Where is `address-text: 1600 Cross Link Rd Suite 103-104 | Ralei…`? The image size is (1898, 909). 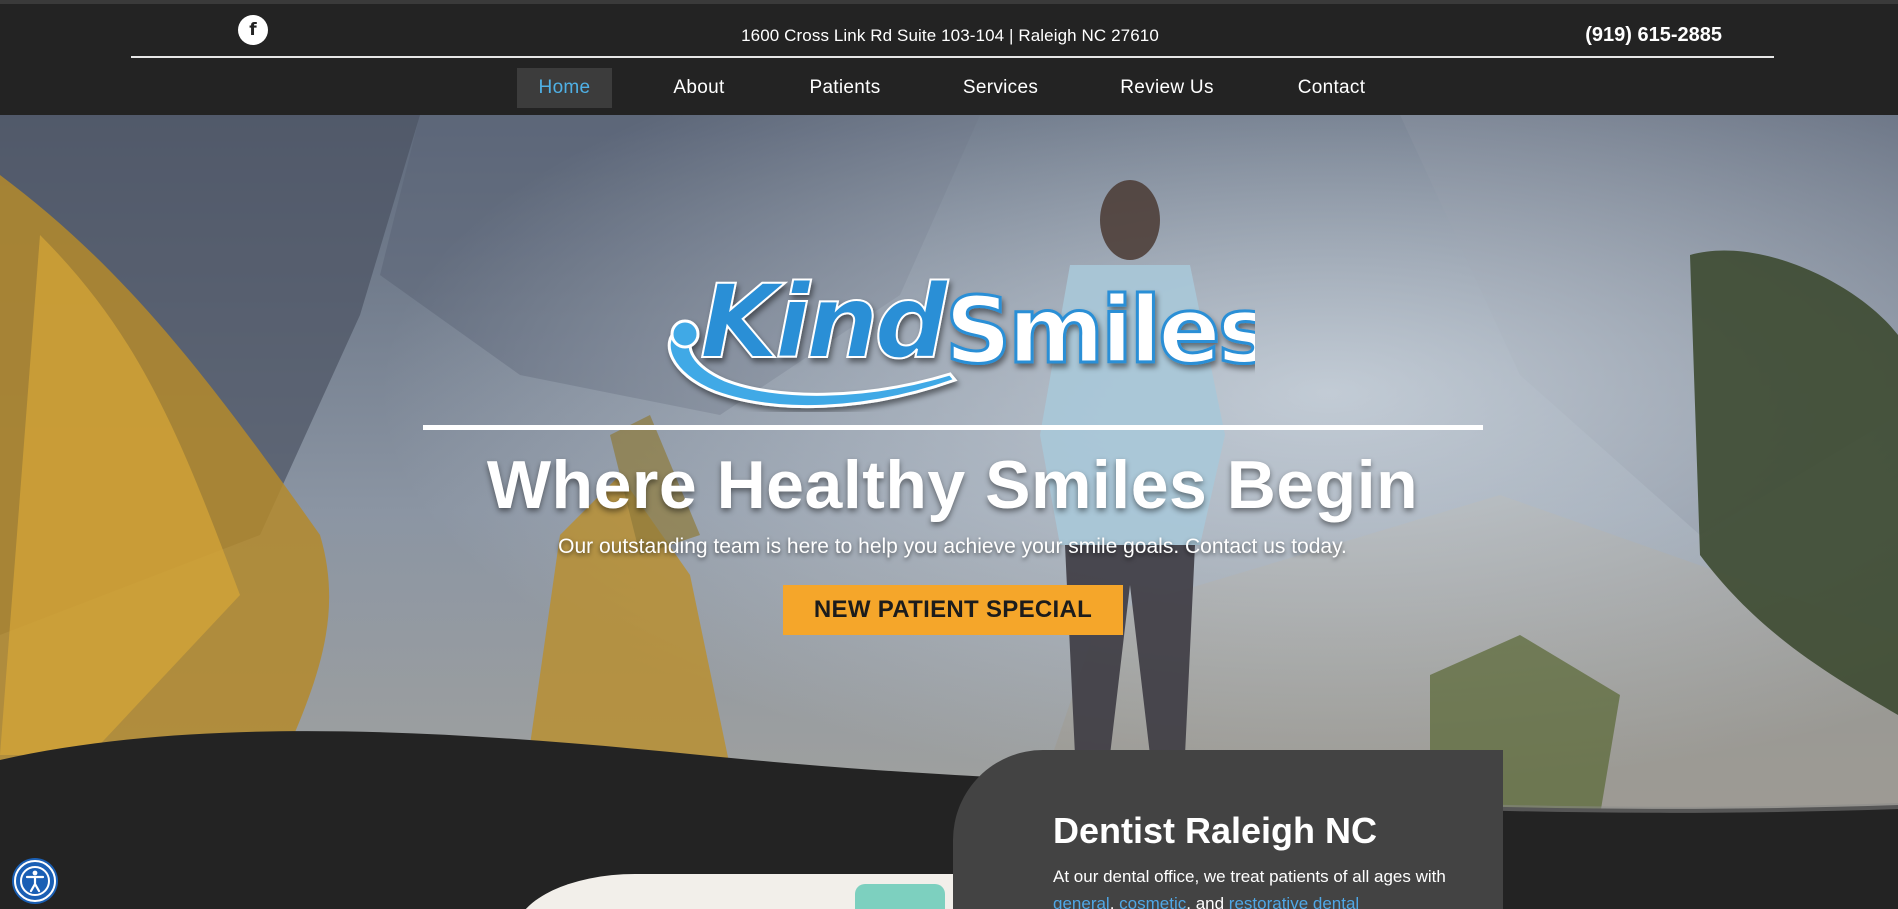
address-text: 1600 Cross Link Rd Suite 103-104 | Ralei… is located at coordinates (950, 35).